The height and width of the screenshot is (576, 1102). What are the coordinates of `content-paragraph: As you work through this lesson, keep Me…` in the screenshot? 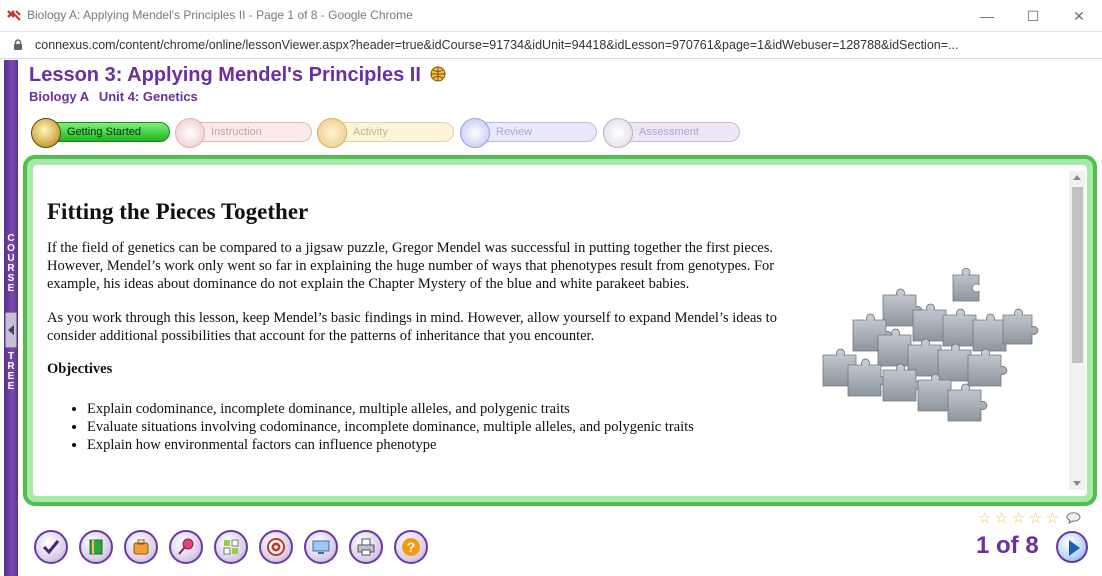 It's located at (412, 327).